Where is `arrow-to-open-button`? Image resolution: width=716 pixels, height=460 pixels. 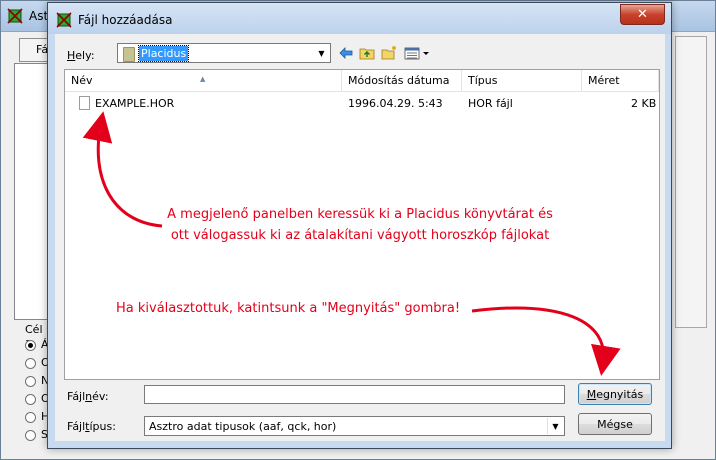 arrow-to-open-button is located at coordinates (546, 341).